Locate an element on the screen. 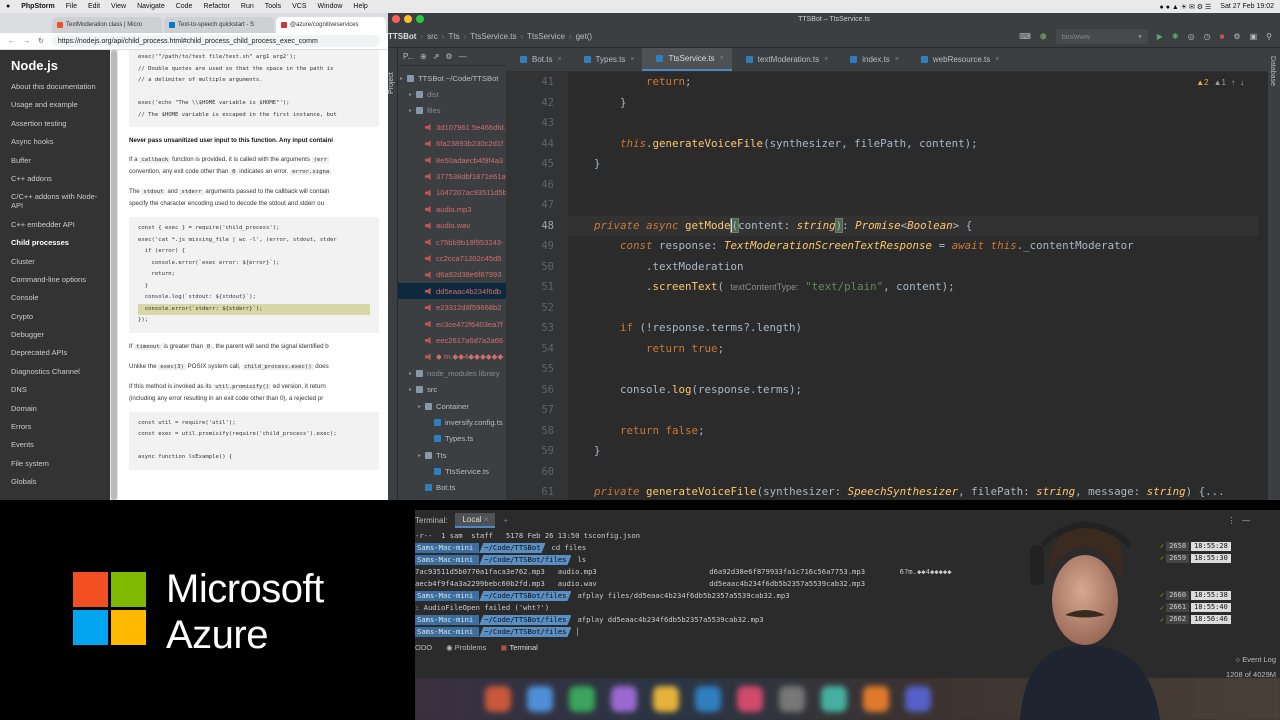 This screenshot has width=1280, height=720. stop-icon: ■ is located at coordinates (1222, 36).